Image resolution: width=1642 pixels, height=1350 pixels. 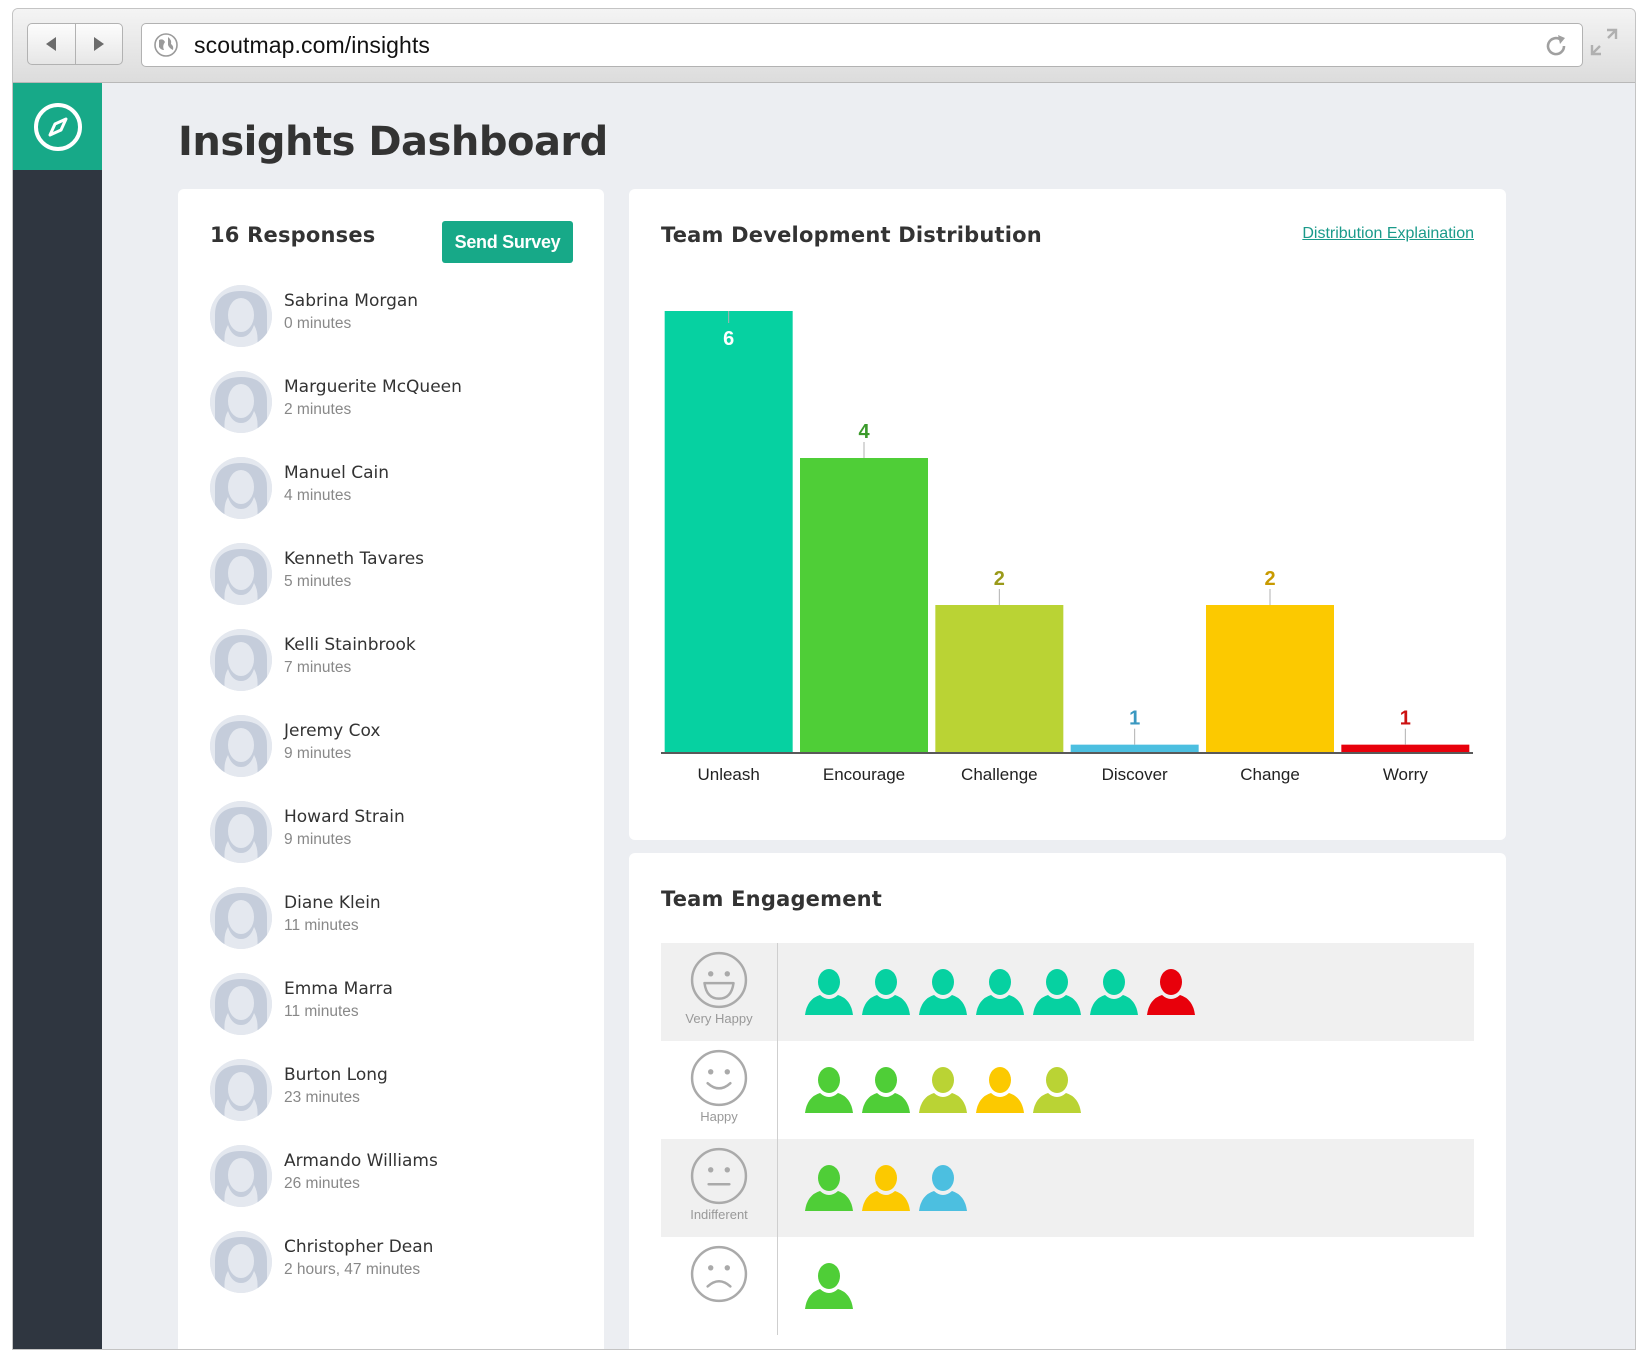 I want to click on back-button, so click(x=51, y=44).